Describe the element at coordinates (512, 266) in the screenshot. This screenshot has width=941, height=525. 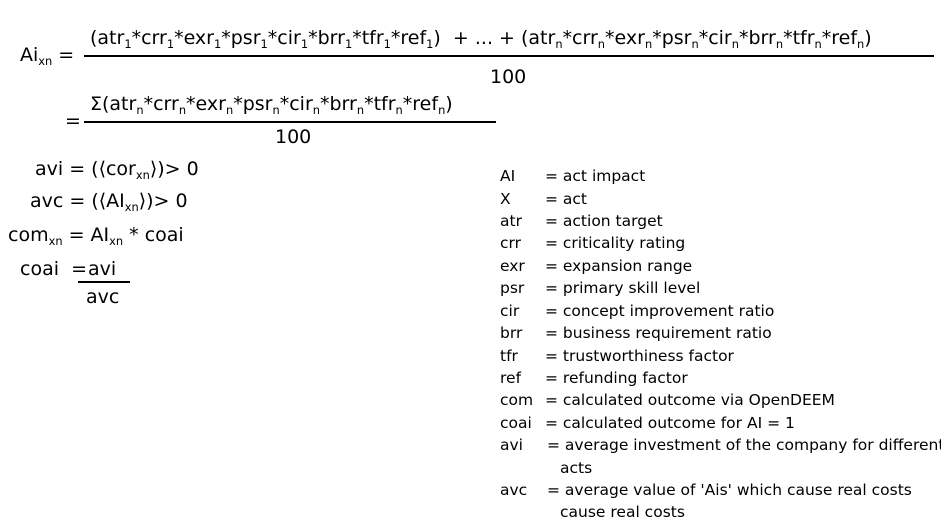
I see `legend-symbol: exr` at that location.